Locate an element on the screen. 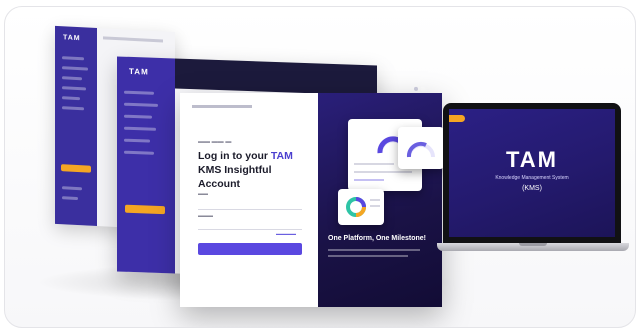 Image resolution: width=640 pixels, height=331 pixels. laptop-notch is located at coordinates (533, 244).